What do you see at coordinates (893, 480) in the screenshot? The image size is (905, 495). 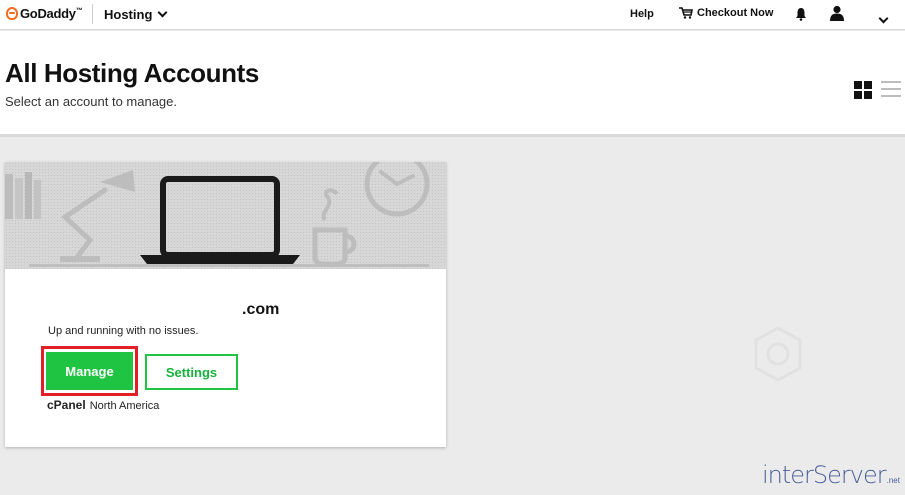 I see `watermark-suffix: .net` at bounding box center [893, 480].